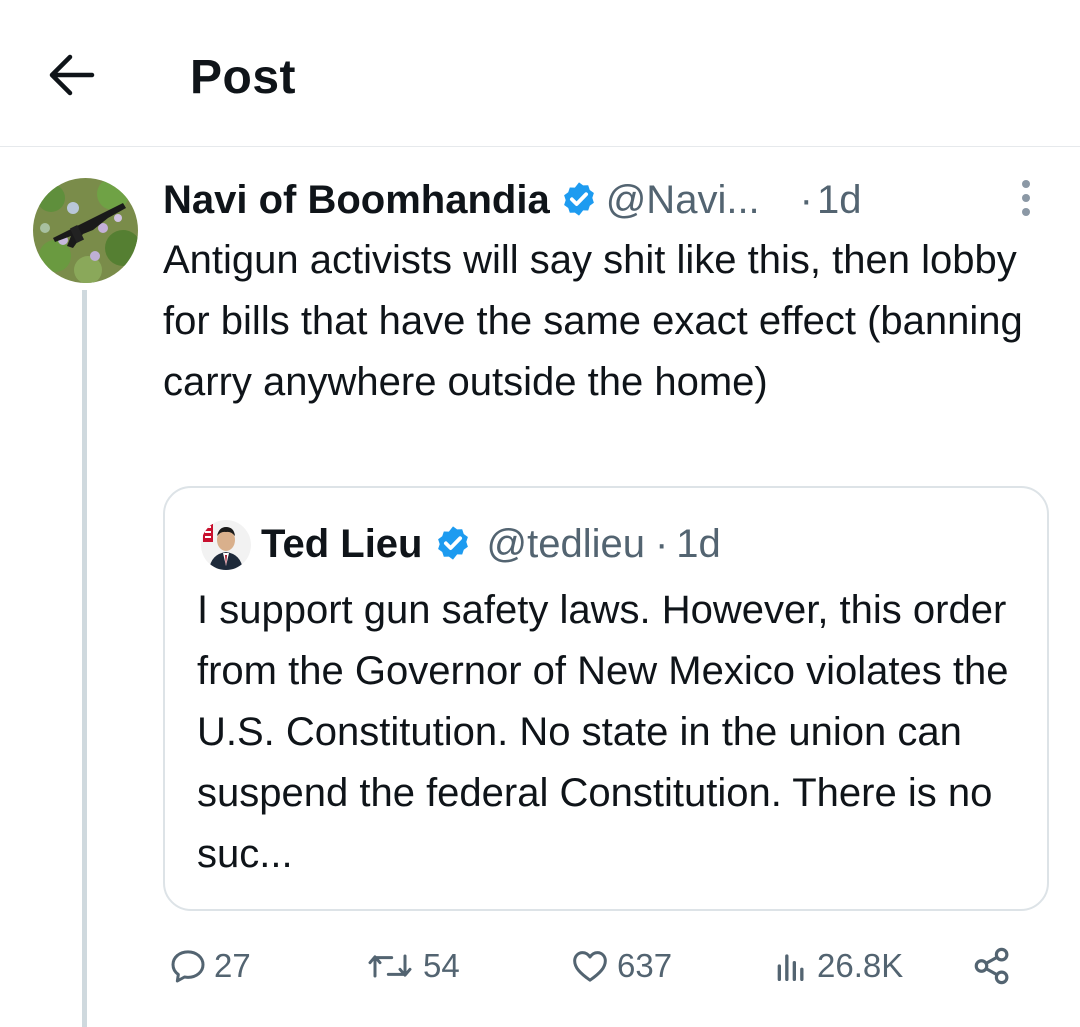 The image size is (1080, 1027). I want to click on share-icon, so click(991, 966).